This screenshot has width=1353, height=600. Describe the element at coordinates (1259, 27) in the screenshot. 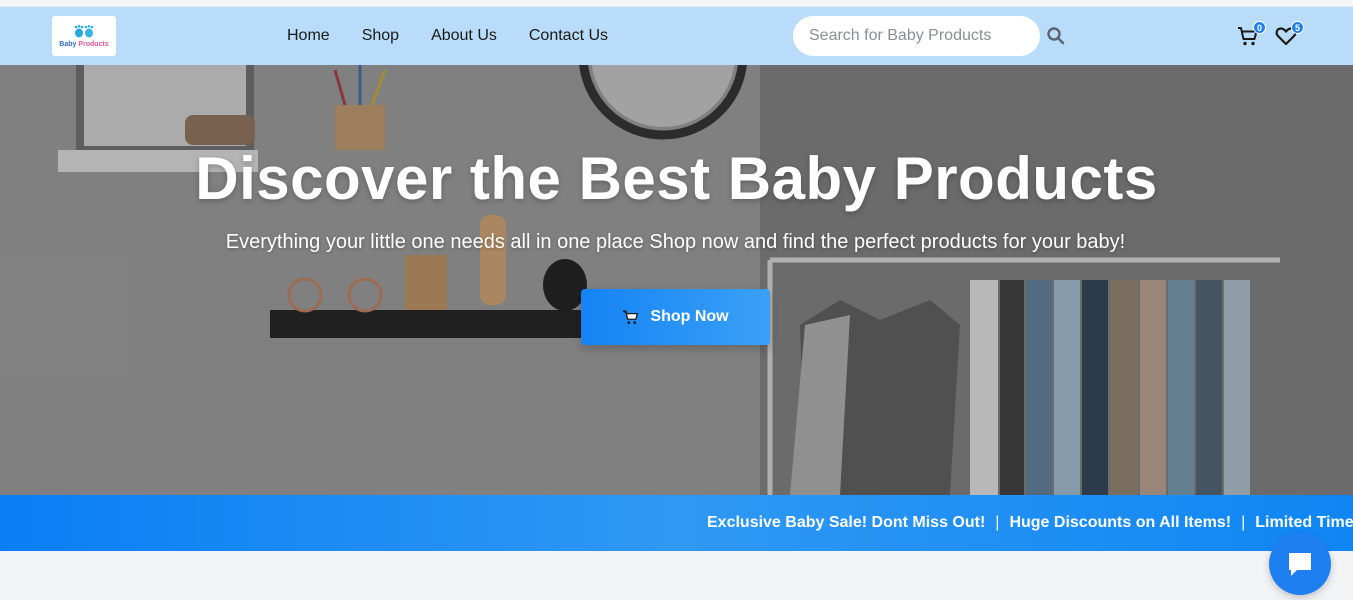

I see `cart-count-badge: 0` at that location.